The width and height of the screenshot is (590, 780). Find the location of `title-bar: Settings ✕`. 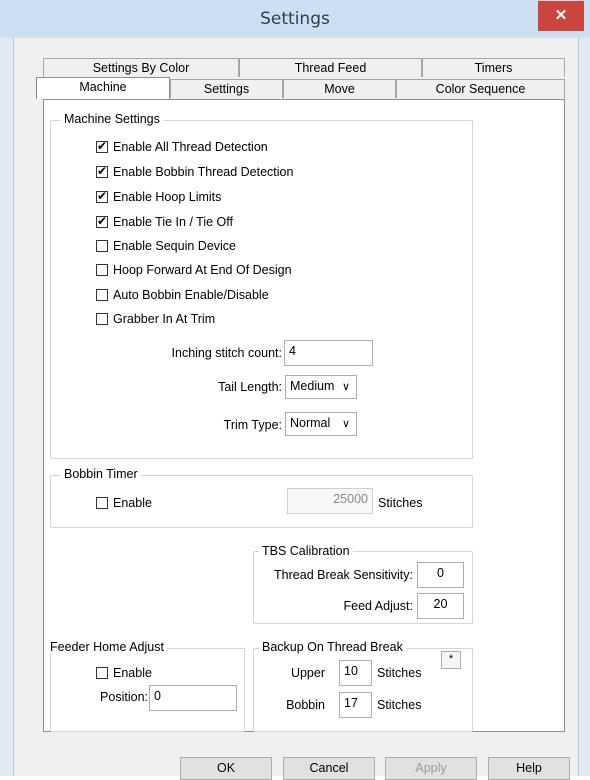

title-bar: Settings ✕ is located at coordinates (295, 19).